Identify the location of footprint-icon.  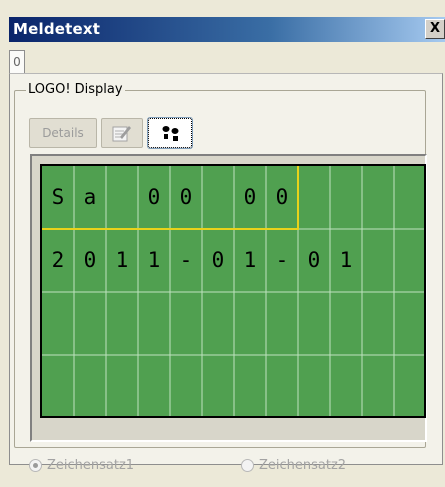
(170, 133).